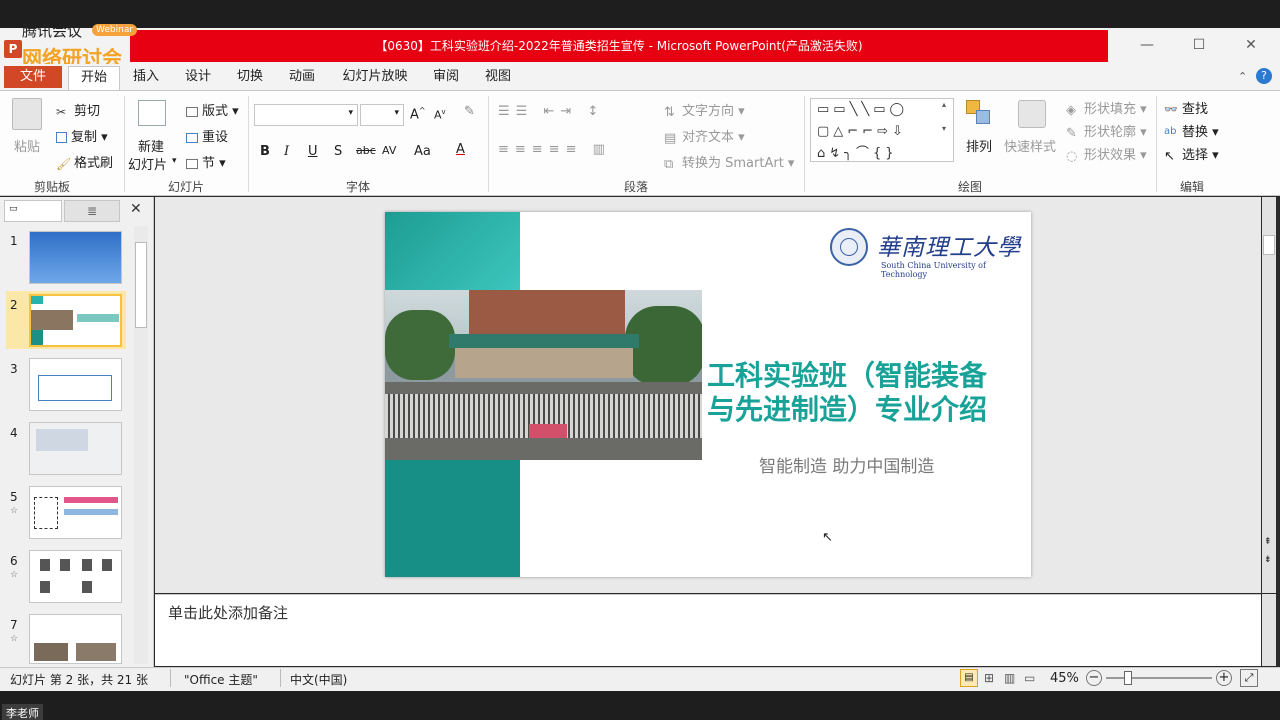 The image size is (1280, 720). I want to click on copy-button: 复制 ▾, so click(82, 135).